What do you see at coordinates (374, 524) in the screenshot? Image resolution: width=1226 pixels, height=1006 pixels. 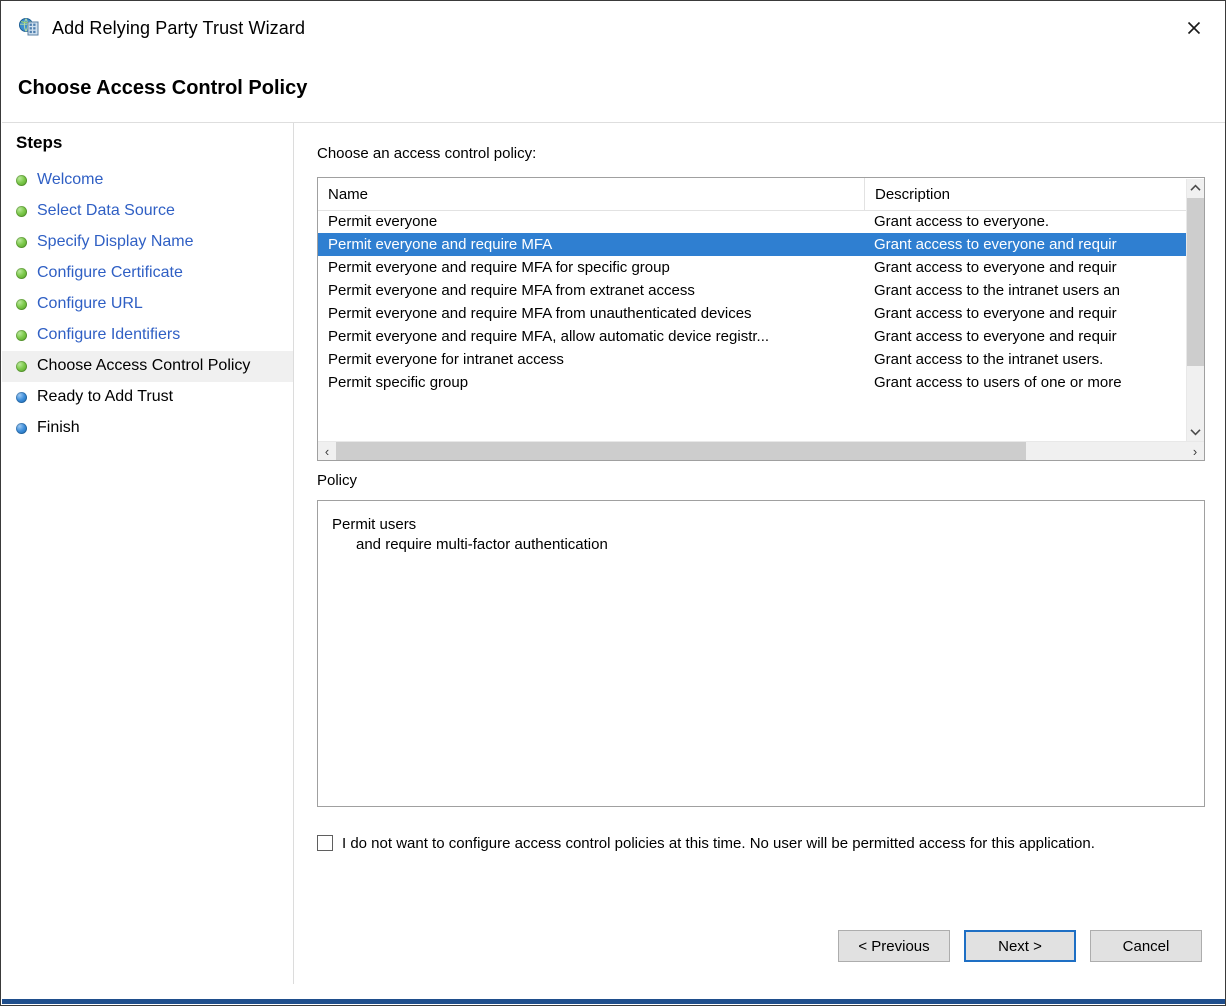 I see `policy-line: Permit users` at bounding box center [374, 524].